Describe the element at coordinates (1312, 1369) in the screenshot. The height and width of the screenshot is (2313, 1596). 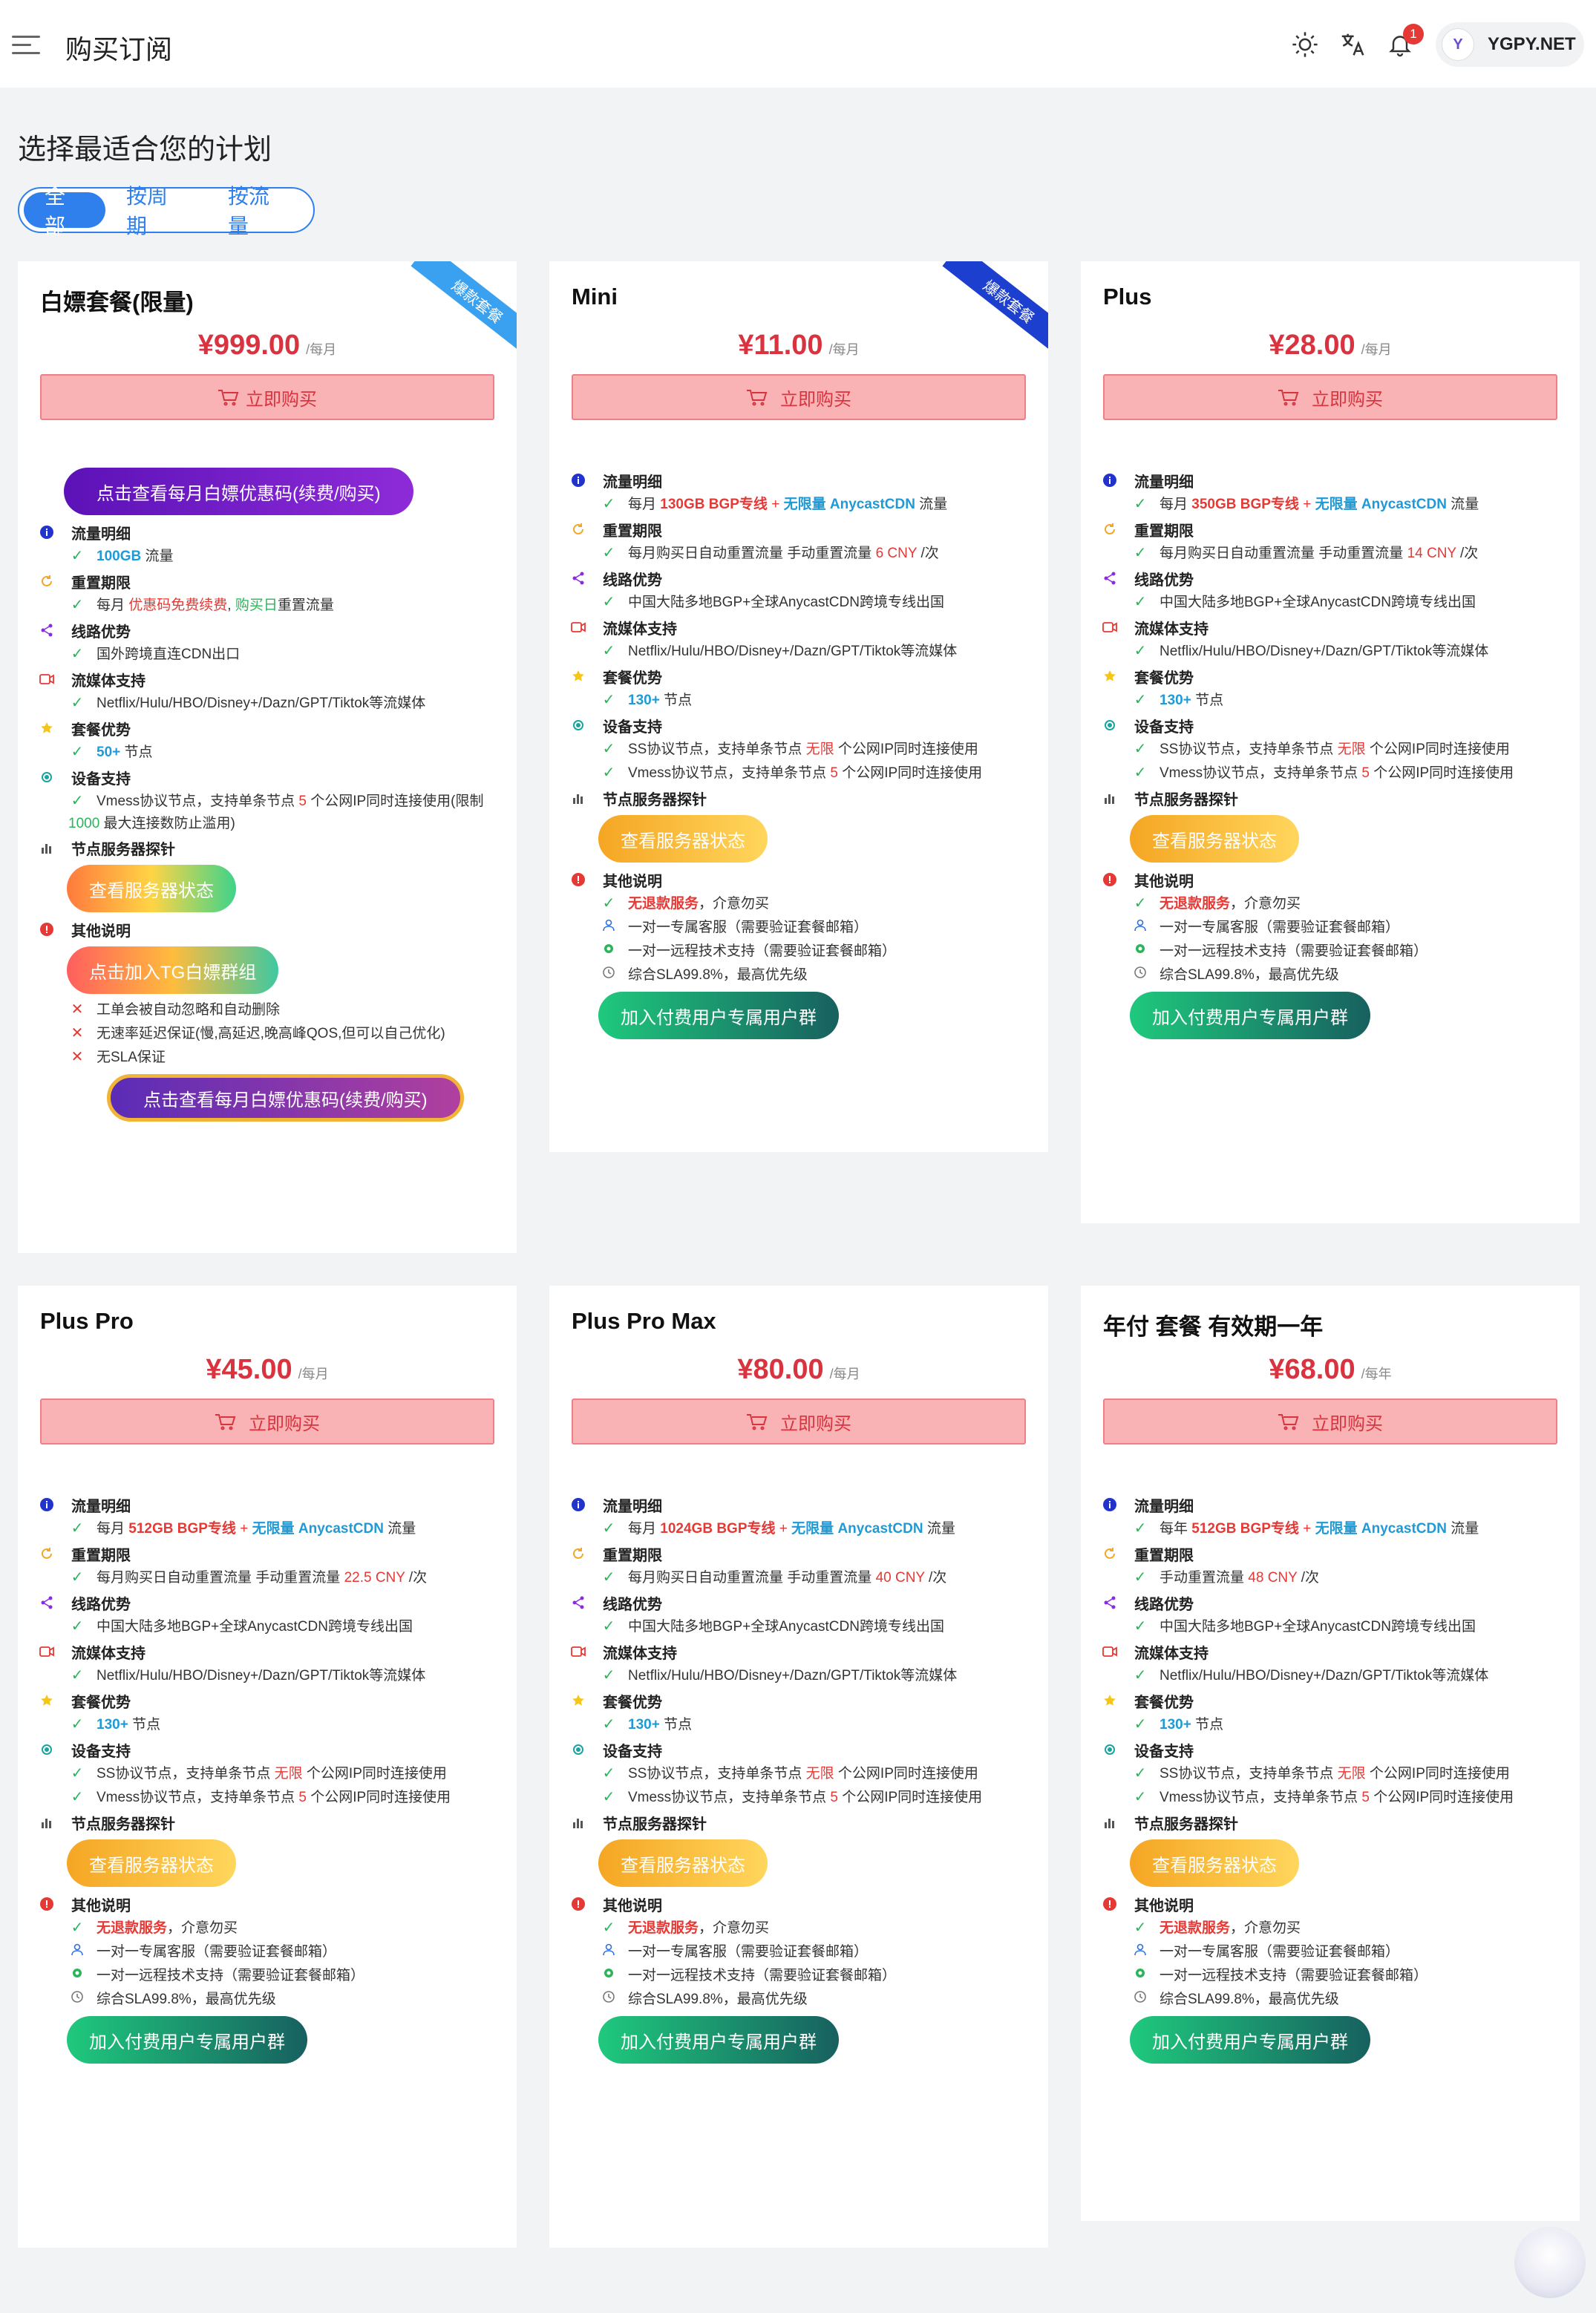
I see `plan-price: ¥68.00` at that location.